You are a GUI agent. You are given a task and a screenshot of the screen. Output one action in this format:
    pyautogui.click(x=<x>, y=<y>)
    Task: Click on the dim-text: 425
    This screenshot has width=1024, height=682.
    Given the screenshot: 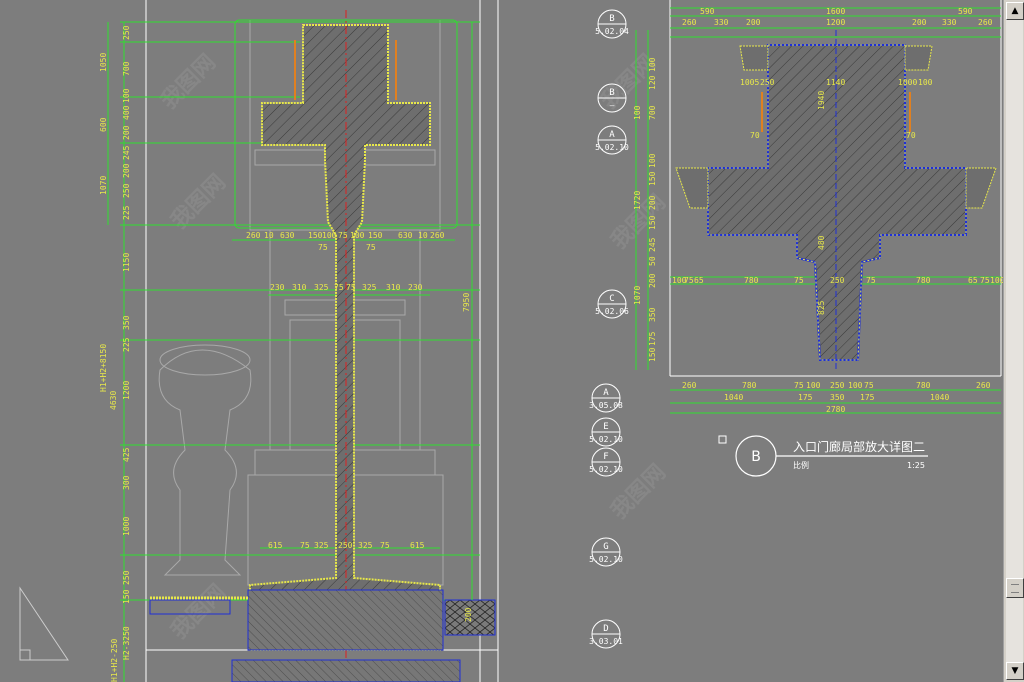 What is the action you would take?
    pyautogui.click(x=126, y=454)
    